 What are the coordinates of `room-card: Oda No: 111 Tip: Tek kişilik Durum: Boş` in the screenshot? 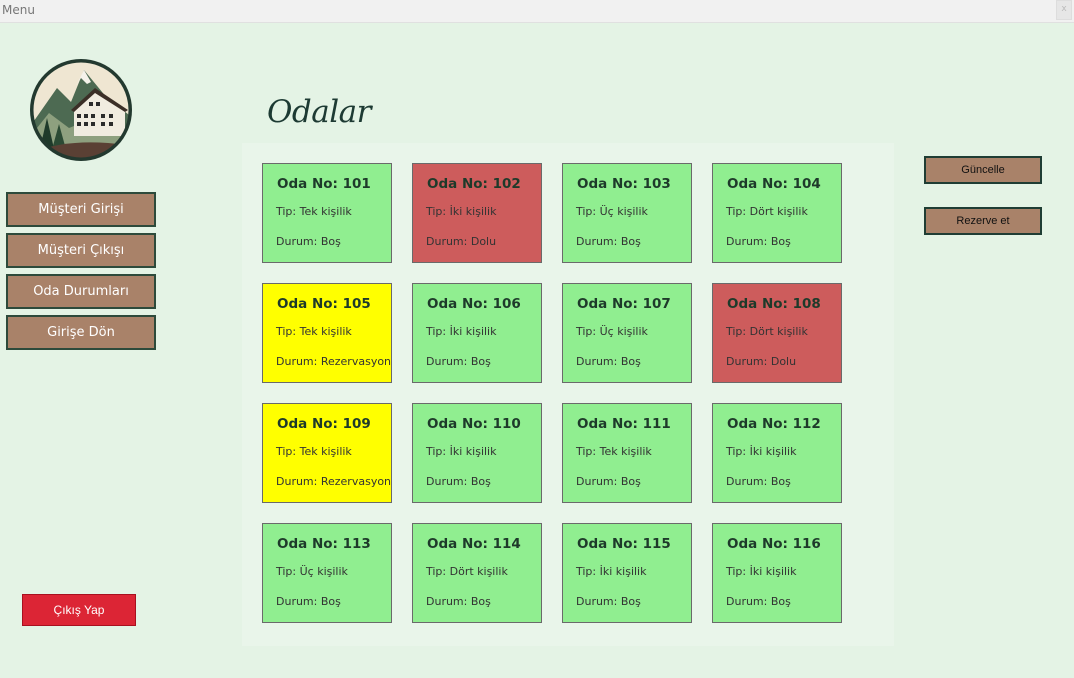 It's located at (627, 453).